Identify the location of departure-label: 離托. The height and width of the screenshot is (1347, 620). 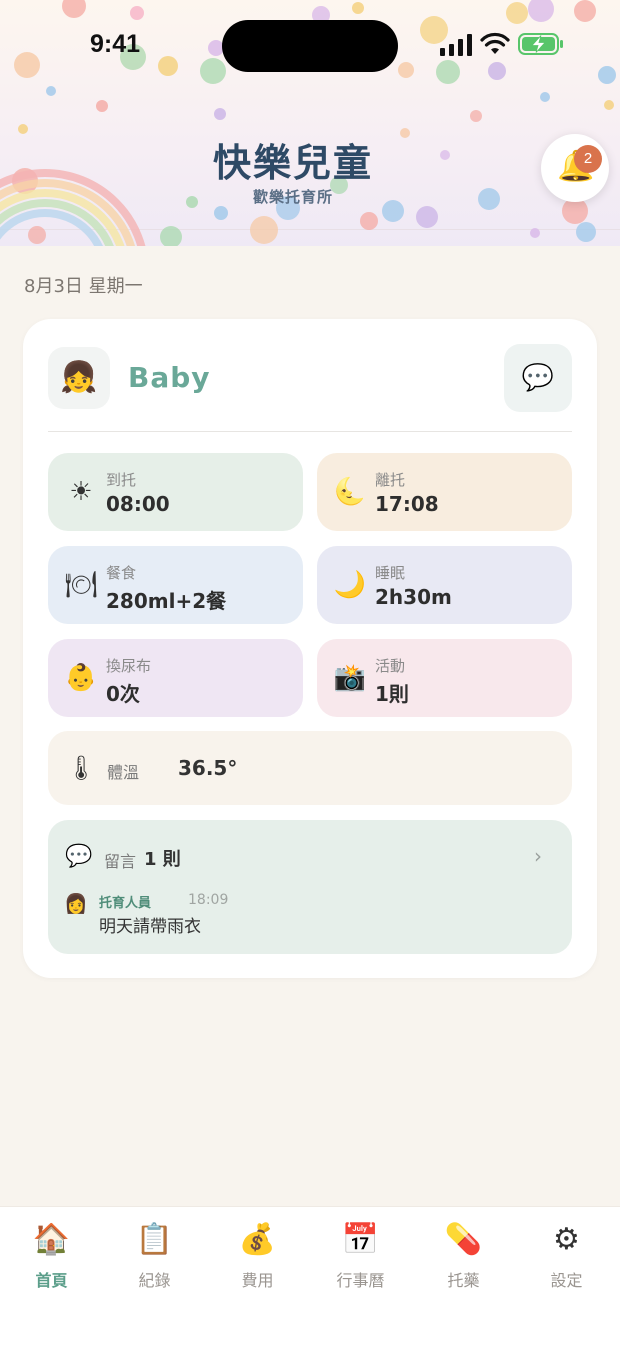
(390, 480).